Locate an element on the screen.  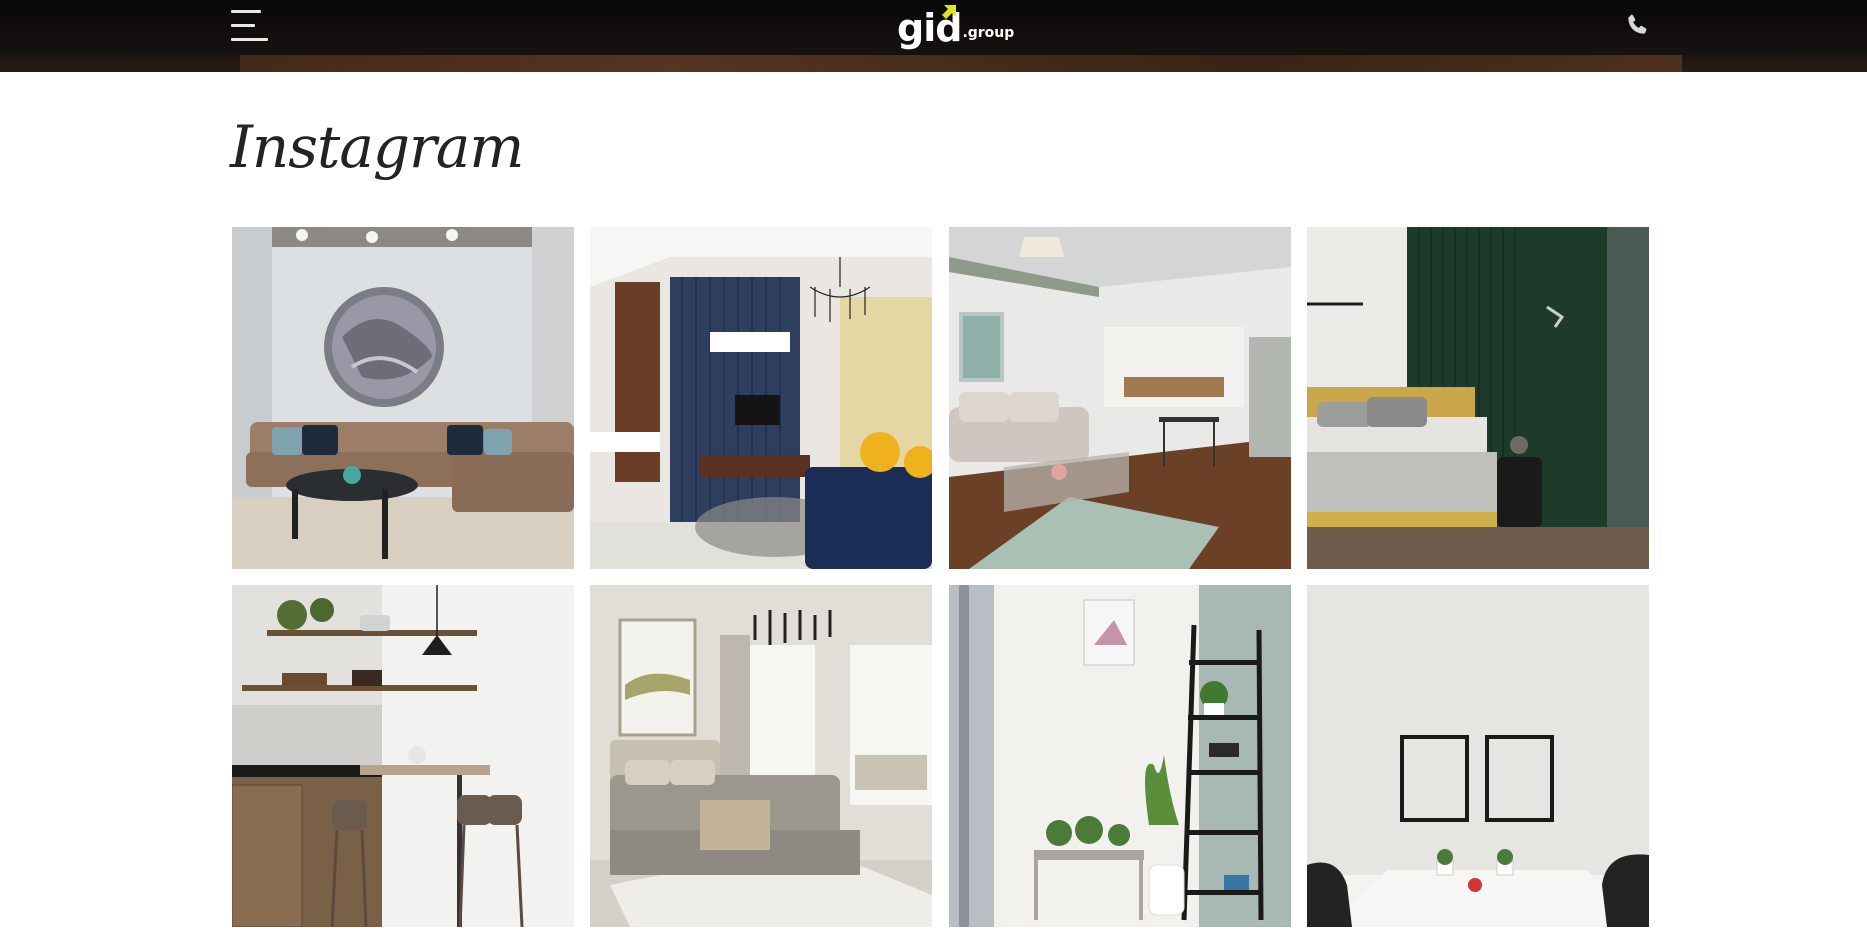
gallery-item-kitchen-shelves-bar-stools is located at coordinates (403, 756).